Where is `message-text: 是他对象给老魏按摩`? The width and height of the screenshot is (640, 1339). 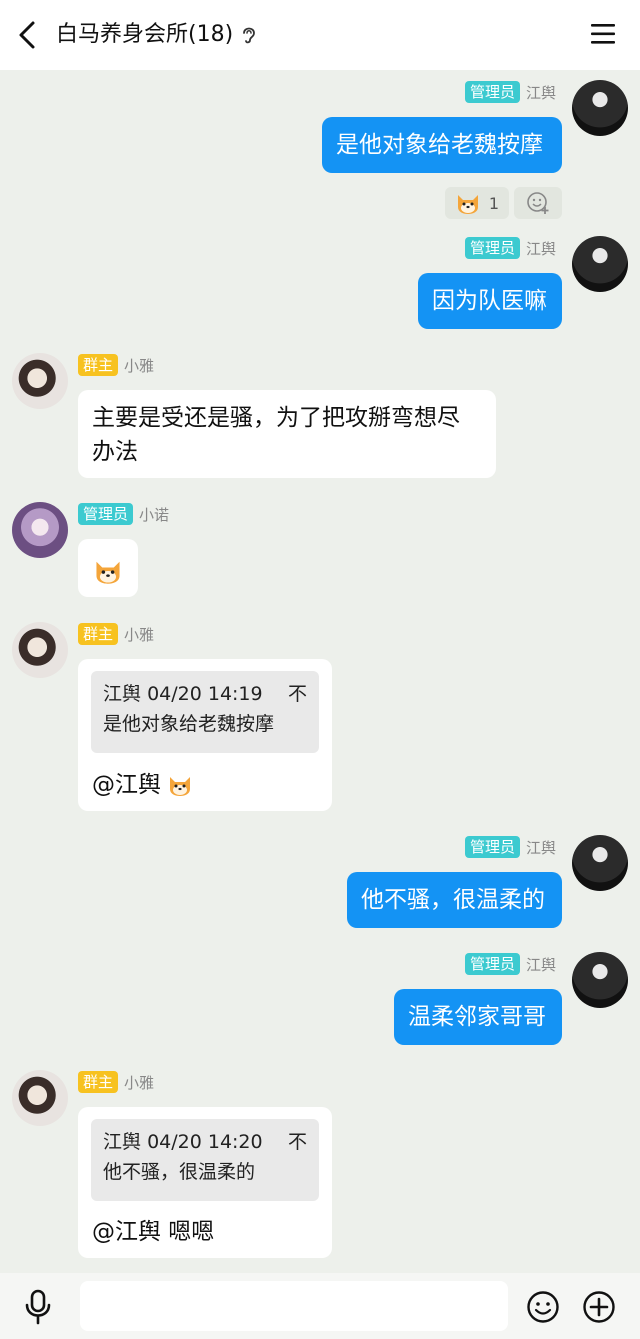
message-text: 是他对象给老魏按摩 is located at coordinates (439, 145).